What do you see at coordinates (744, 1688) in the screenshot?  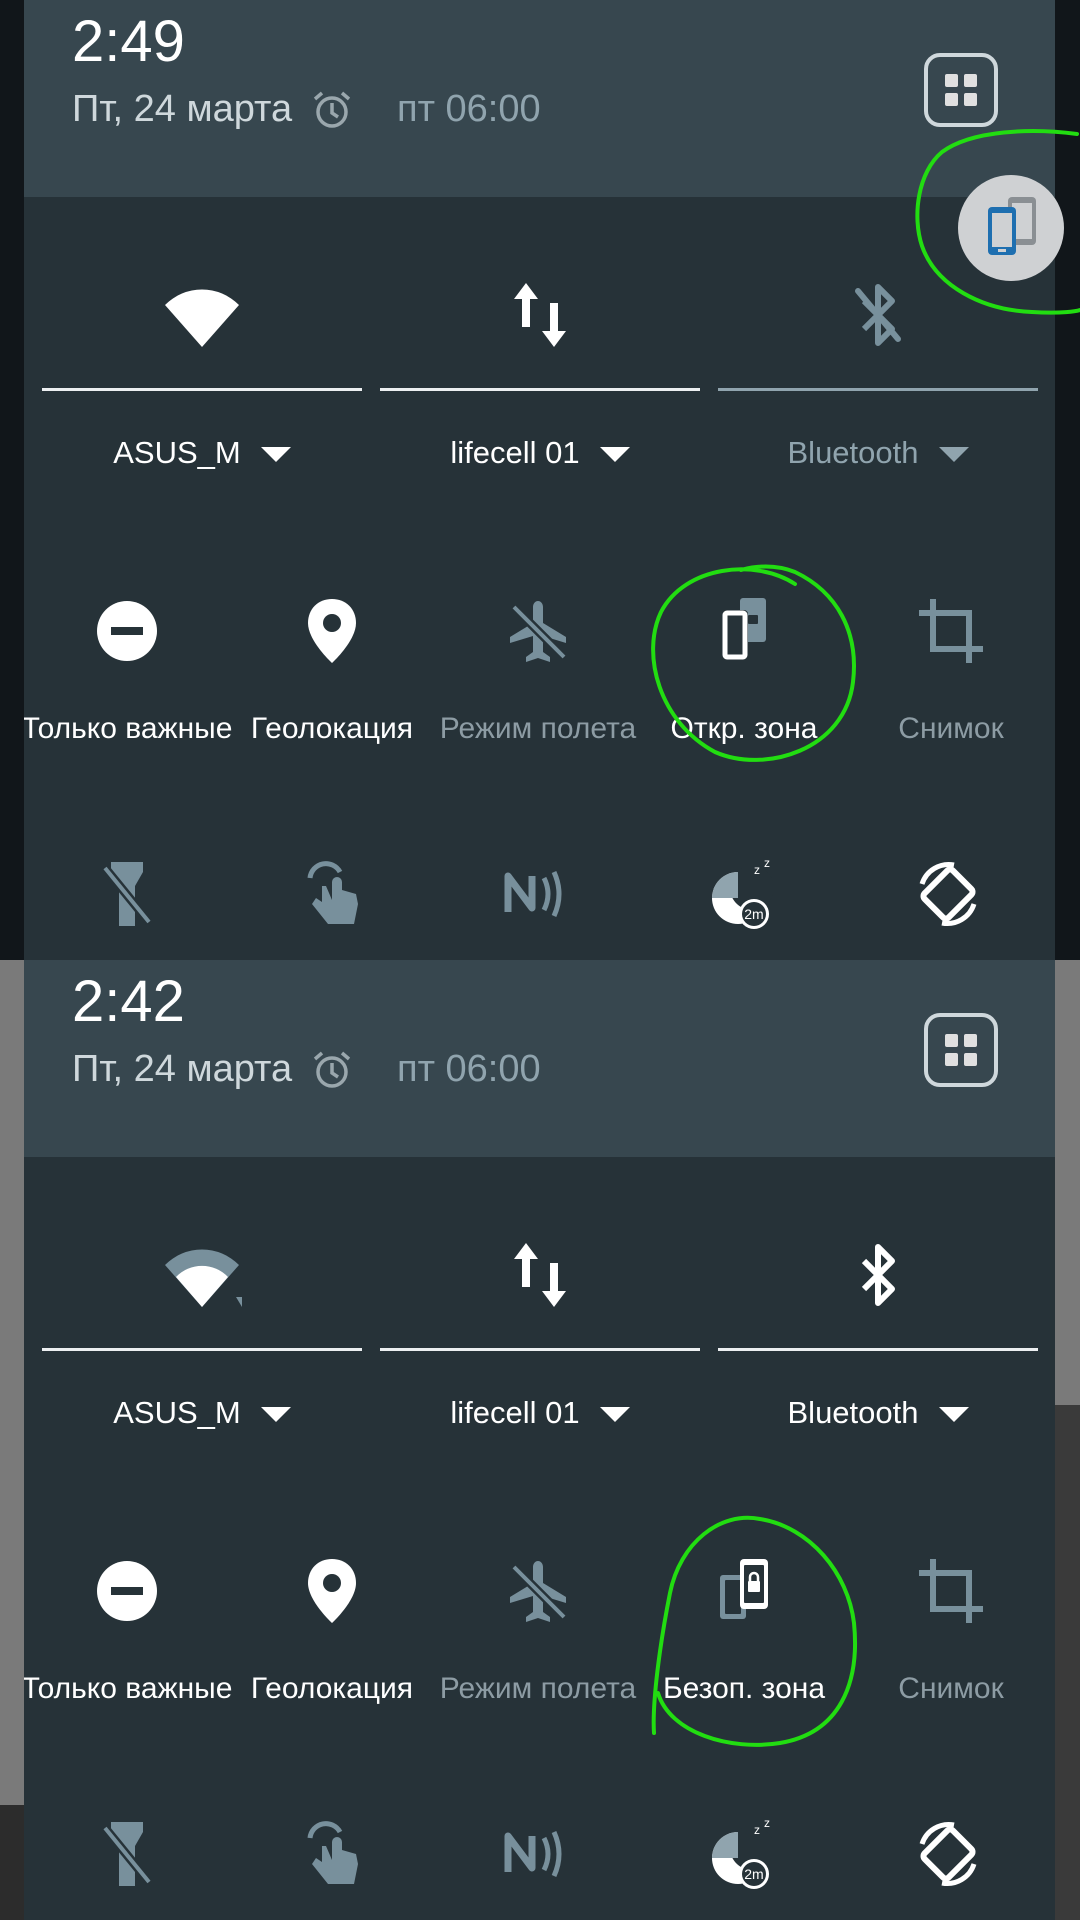 I see `tile-label: Безоп. зона` at bounding box center [744, 1688].